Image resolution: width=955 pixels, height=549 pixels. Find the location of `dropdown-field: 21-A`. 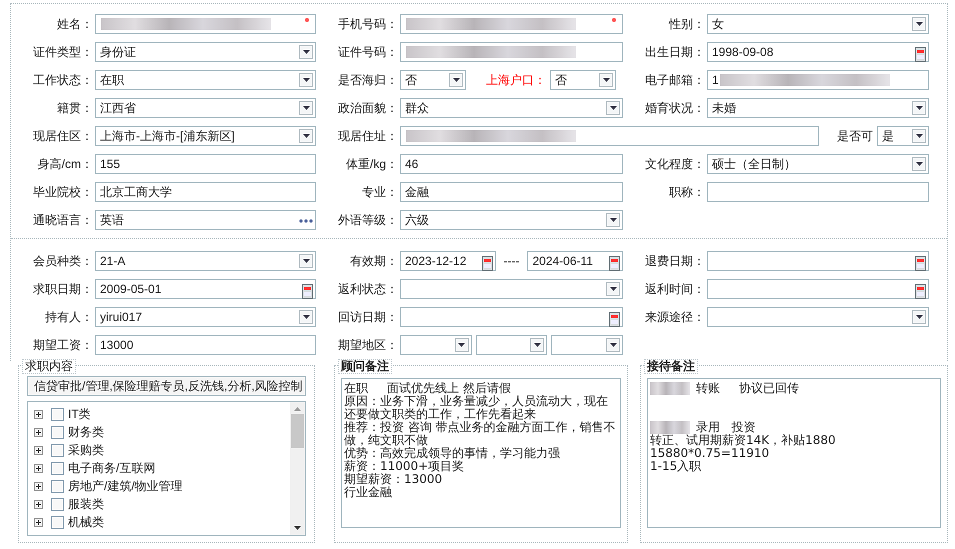

dropdown-field: 21-A is located at coordinates (205, 261).